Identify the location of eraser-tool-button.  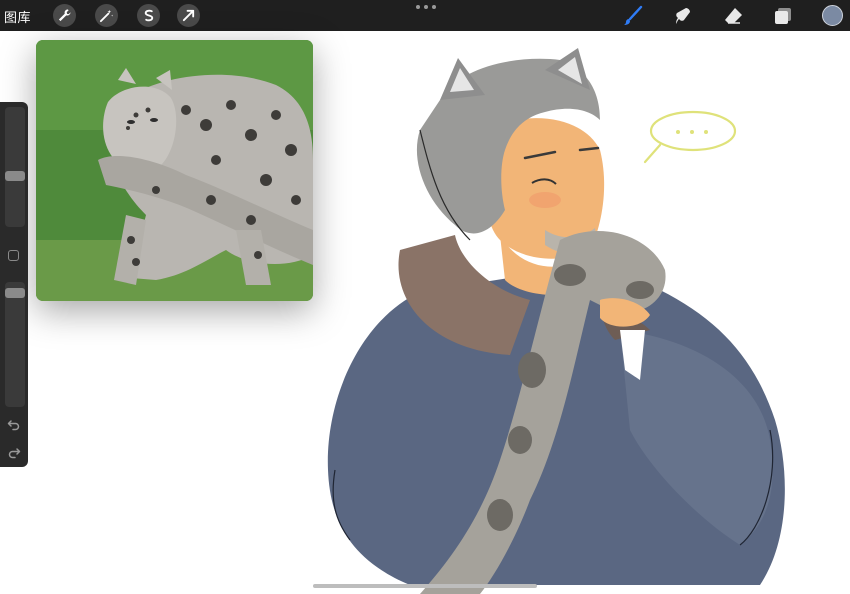
(733, 16).